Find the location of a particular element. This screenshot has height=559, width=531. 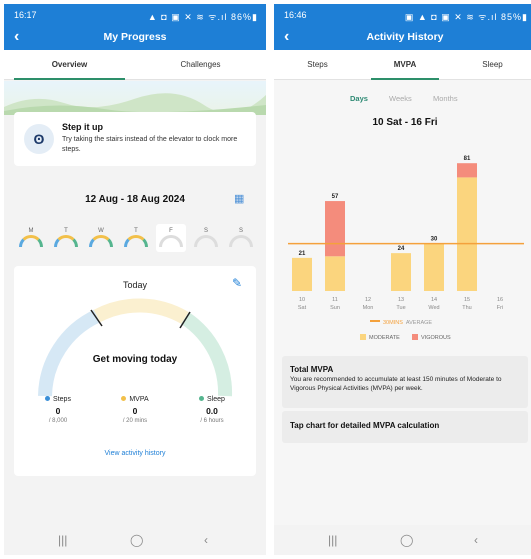

stat-label: Steps is located at coordinates (62, 399).